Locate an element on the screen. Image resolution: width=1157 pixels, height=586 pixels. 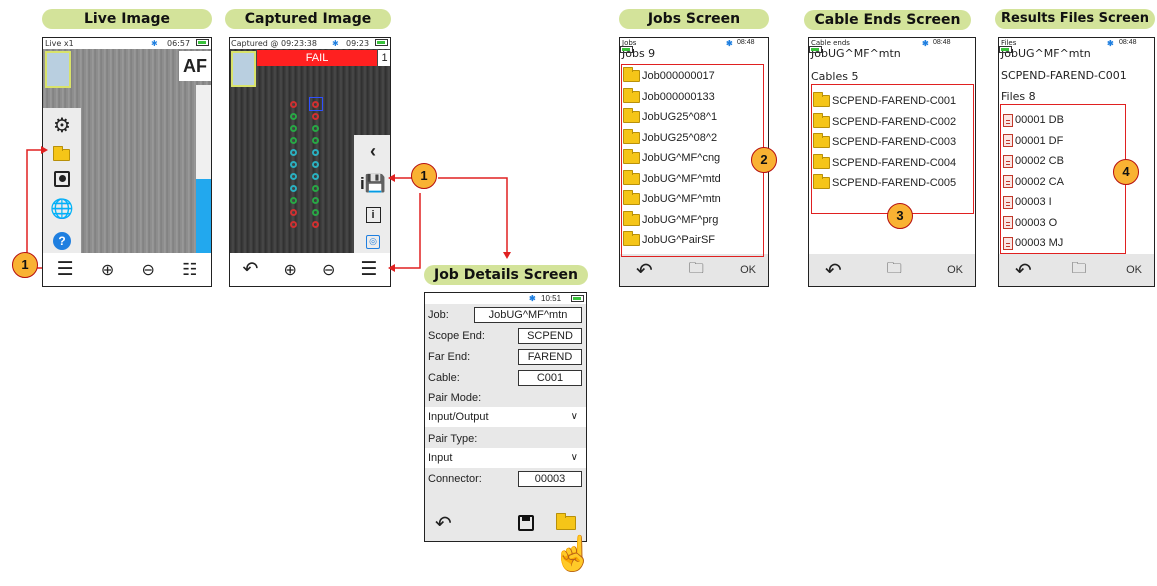
callout-badge-1-live: 1 is located at coordinates (25, 265).